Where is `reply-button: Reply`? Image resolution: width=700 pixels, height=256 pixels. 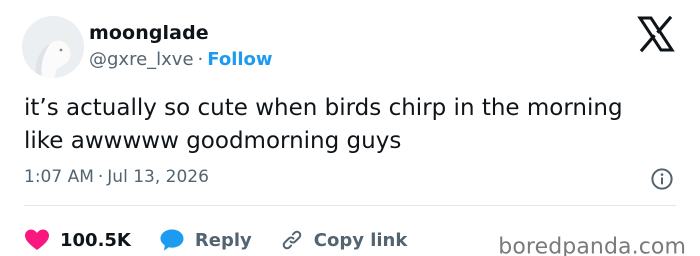
reply-button: Reply is located at coordinates (205, 240).